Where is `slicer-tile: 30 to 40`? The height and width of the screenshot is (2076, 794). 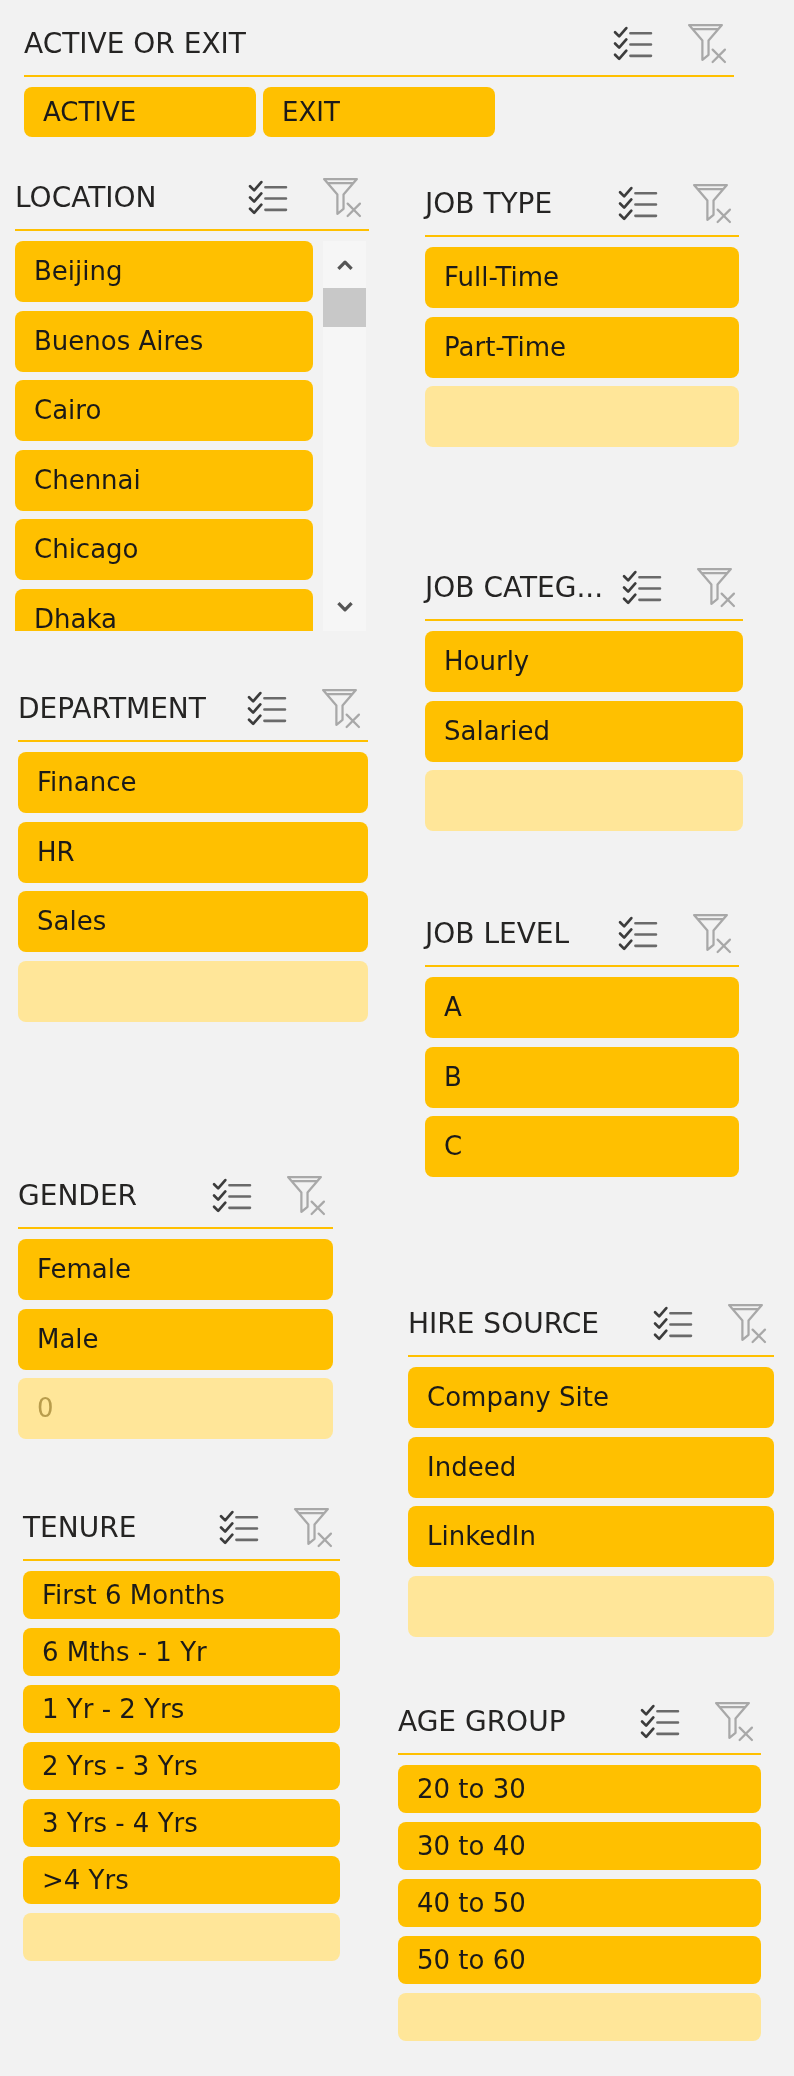 slicer-tile: 30 to 40 is located at coordinates (579, 1846).